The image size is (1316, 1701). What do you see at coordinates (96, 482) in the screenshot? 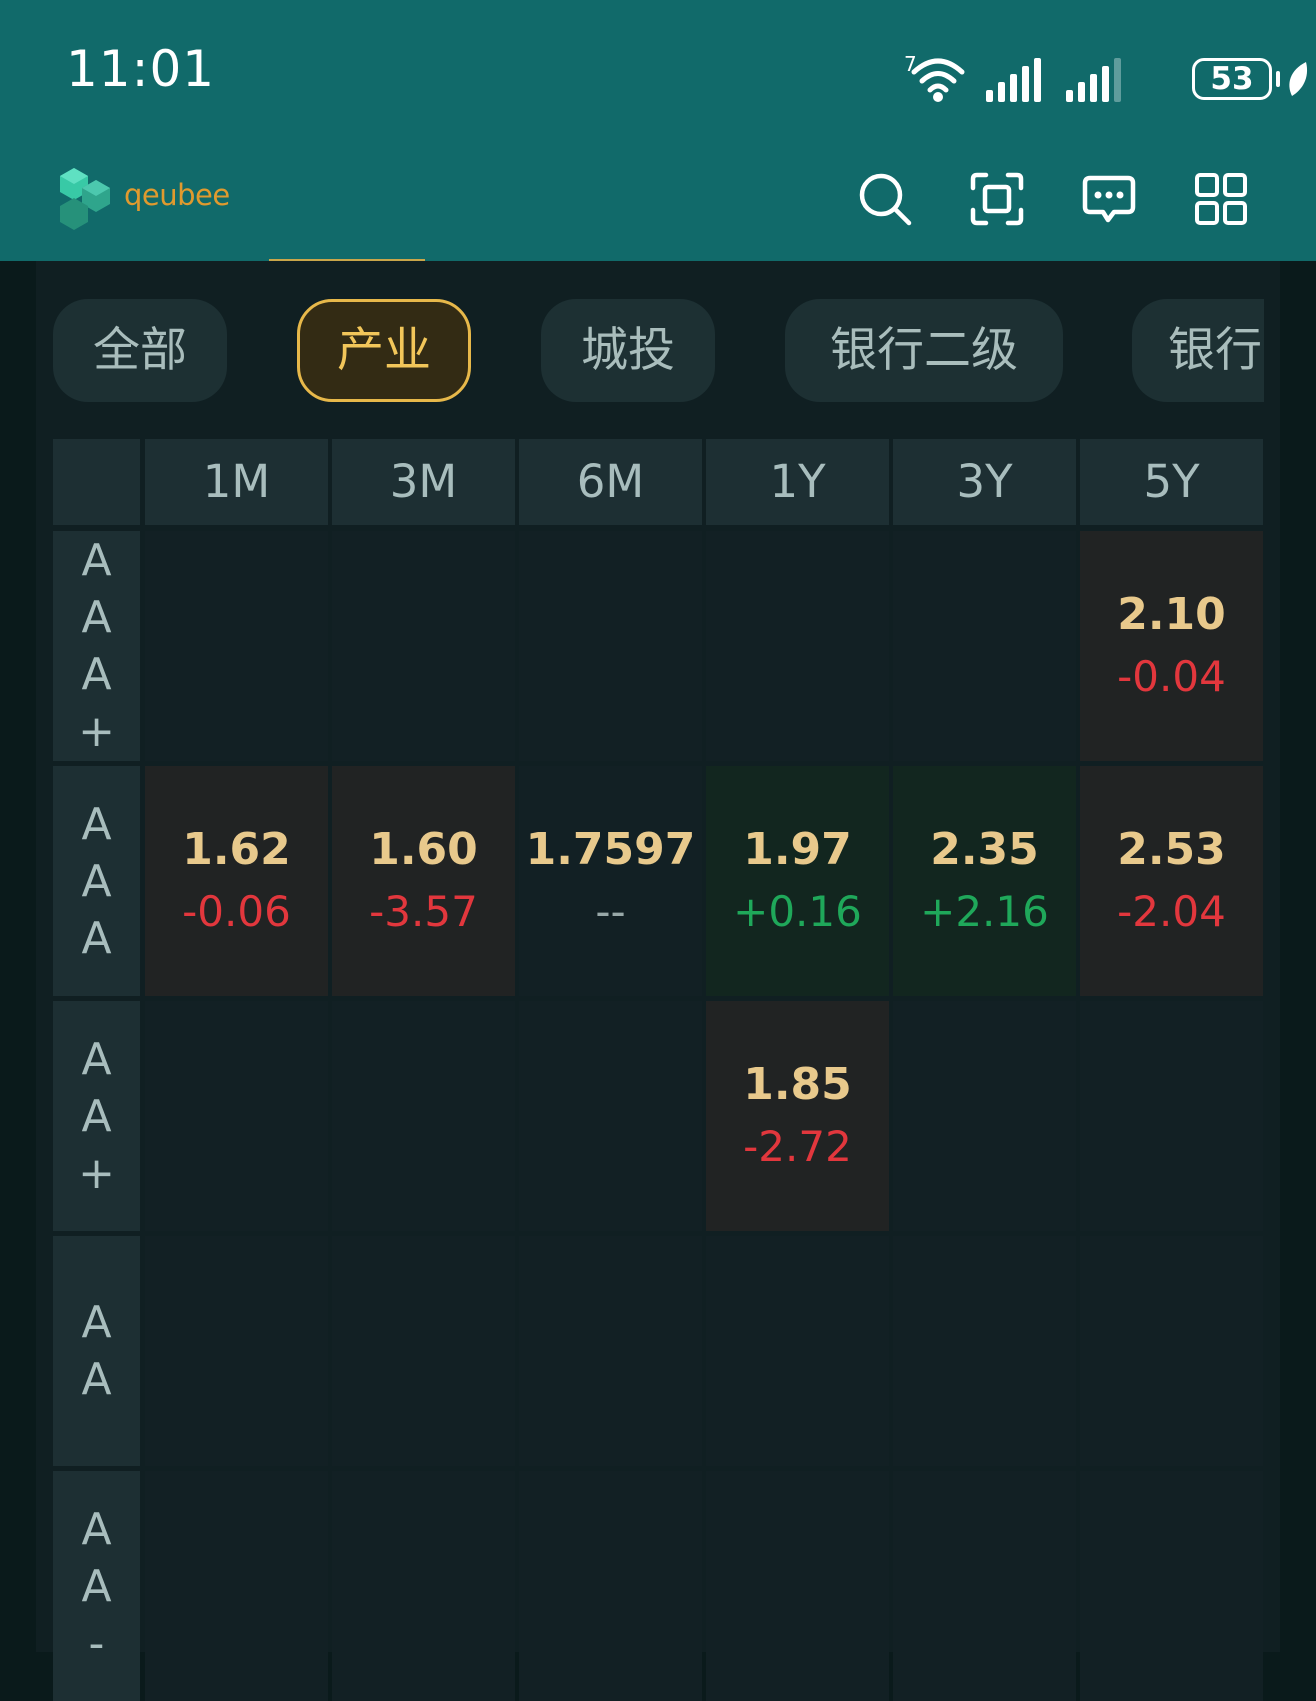
I see `matrix-corner` at bounding box center [96, 482].